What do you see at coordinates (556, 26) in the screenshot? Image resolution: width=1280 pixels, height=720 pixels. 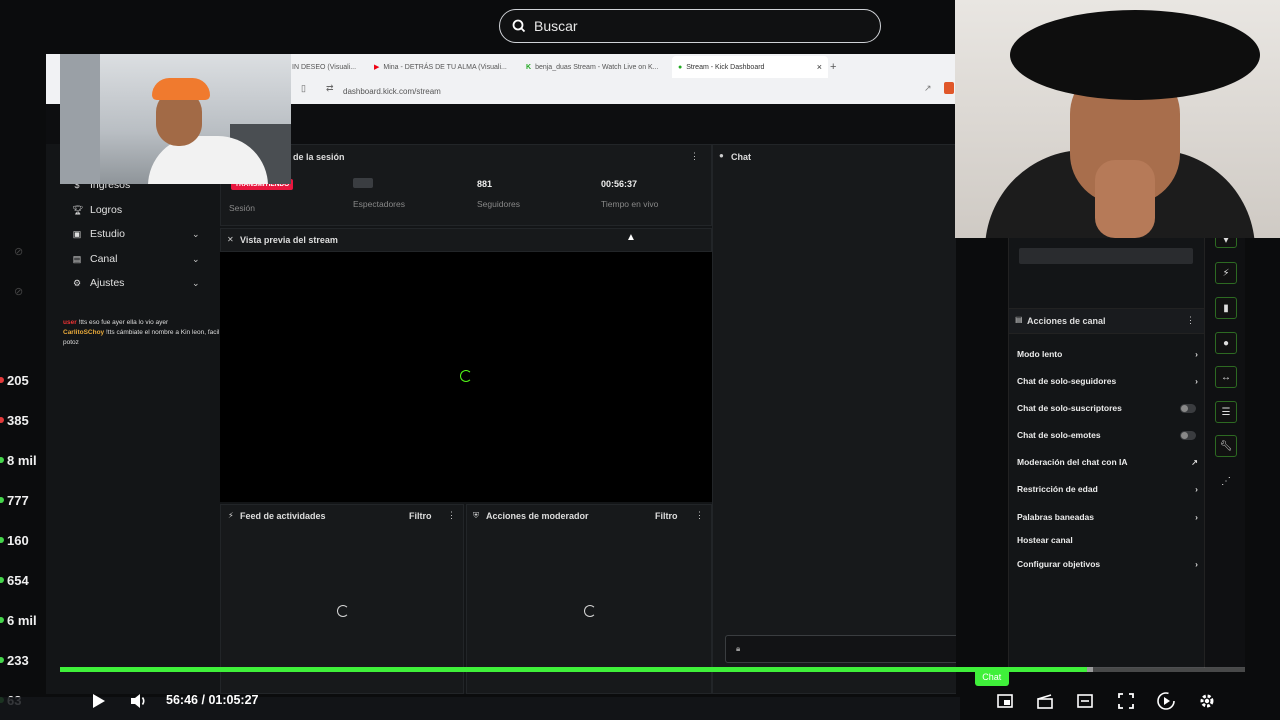 I see `search-placeholder: Buscar` at bounding box center [556, 26].